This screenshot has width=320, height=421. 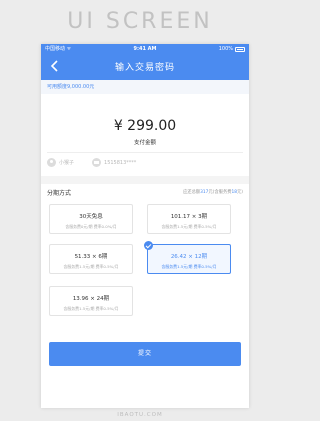 I want to click on summary-mid: 元(含服务费, so click(x=220, y=192).